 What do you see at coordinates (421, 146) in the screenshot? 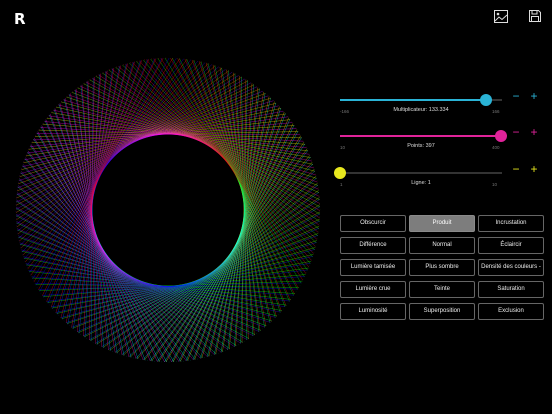
I see `points-caption: Points: 397` at bounding box center [421, 146].